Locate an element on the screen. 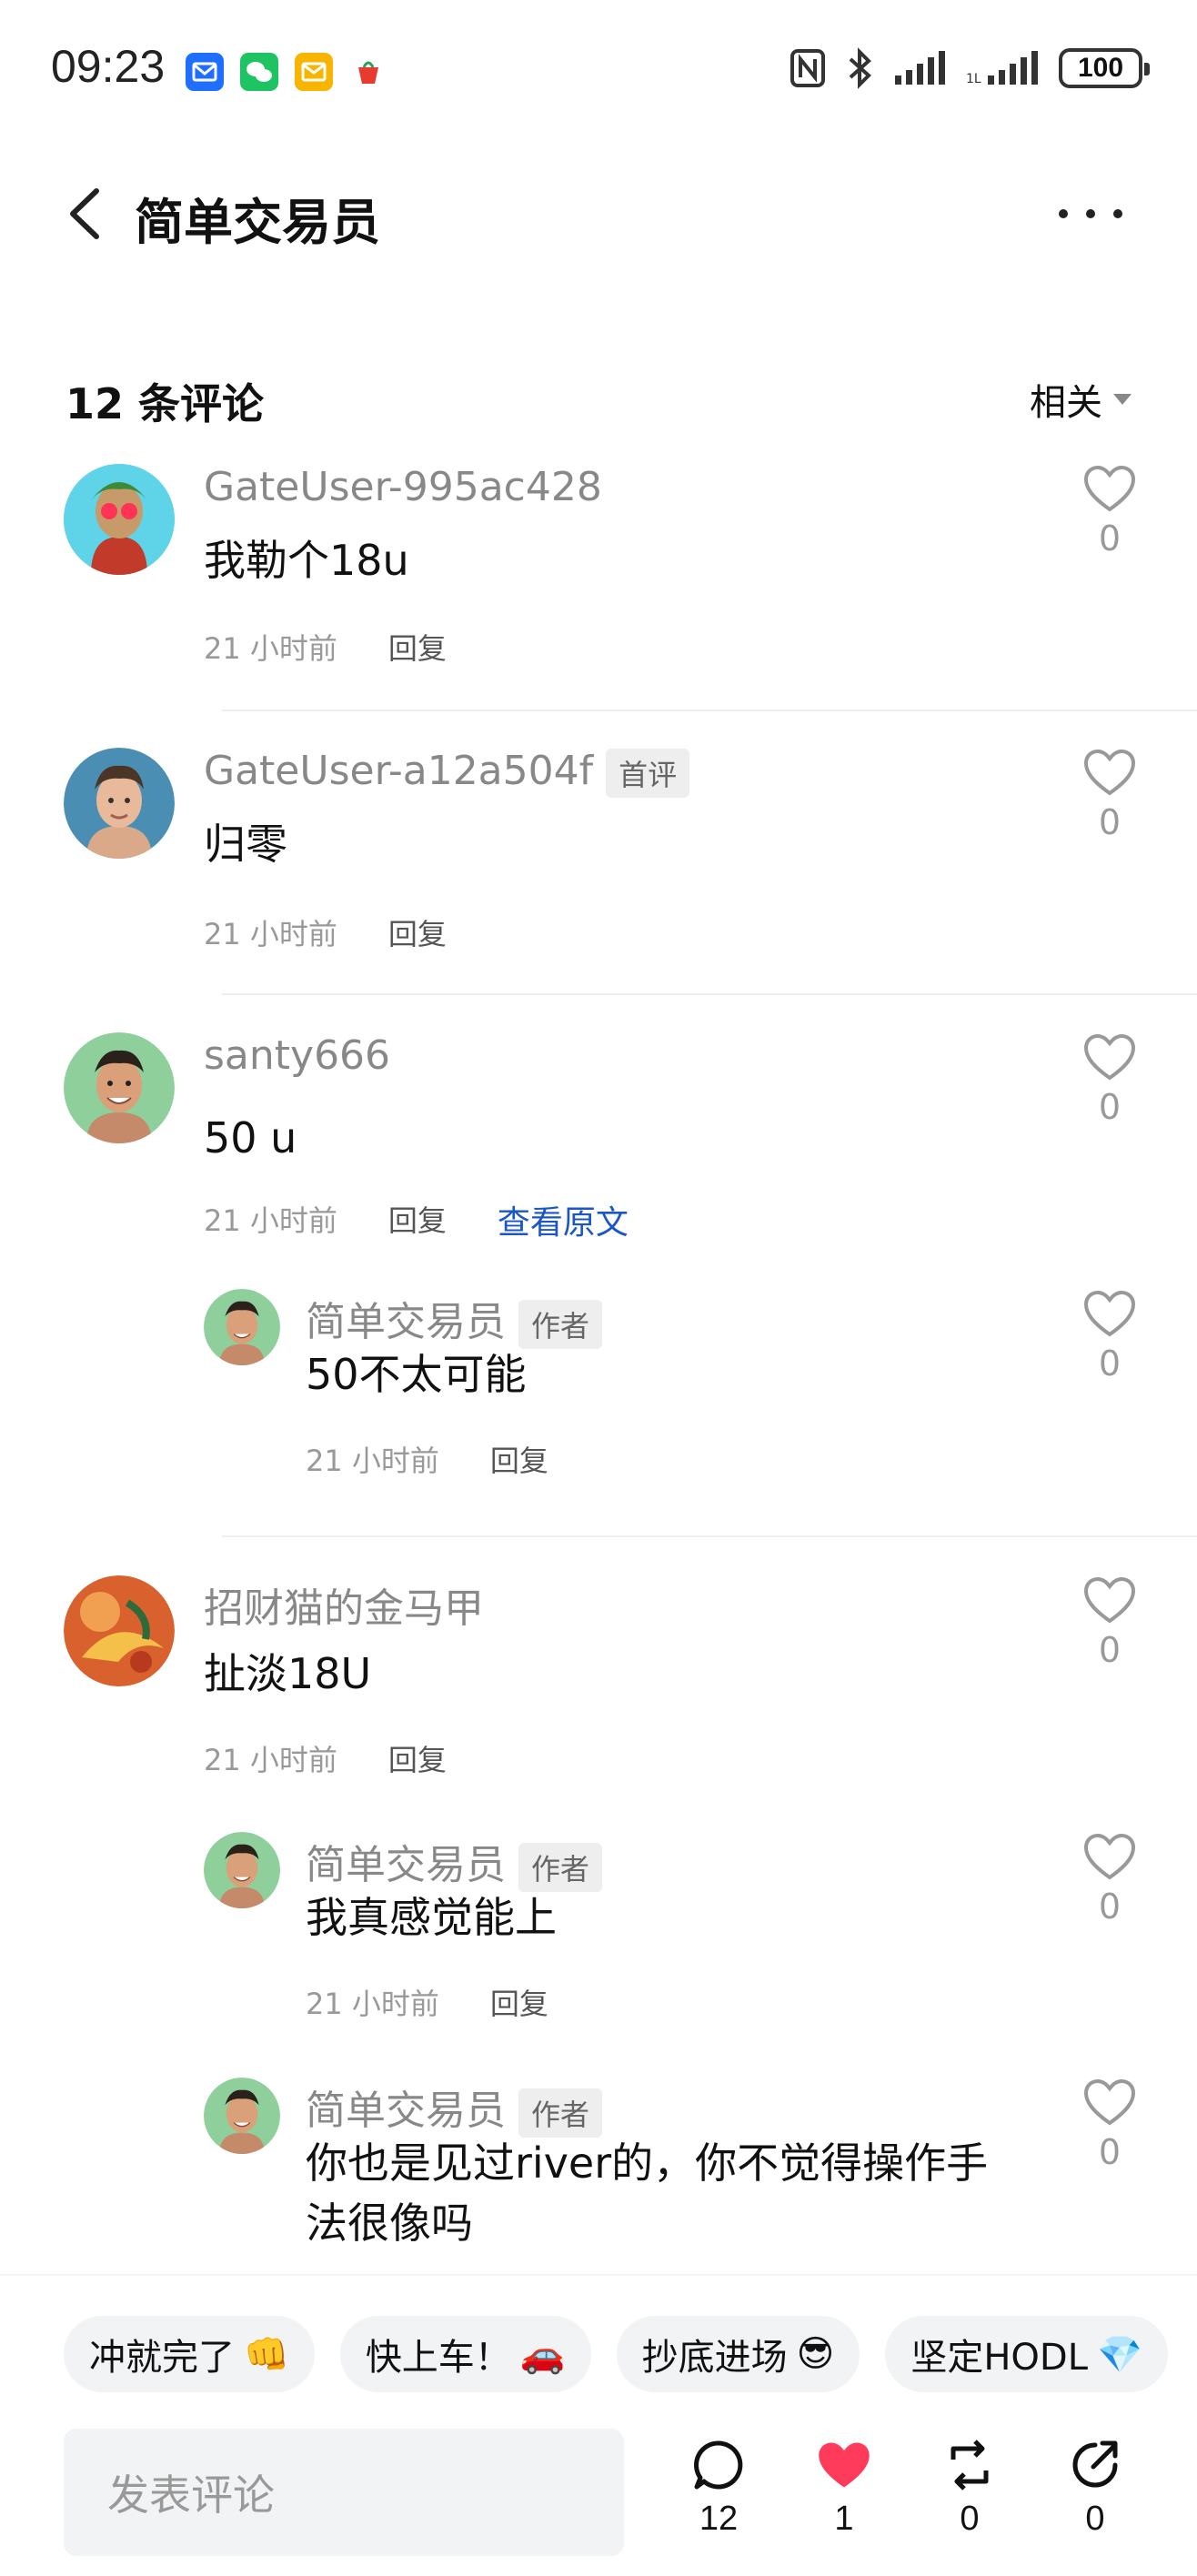 The image size is (1197, 2576). wechat-icon is located at coordinates (259, 72).